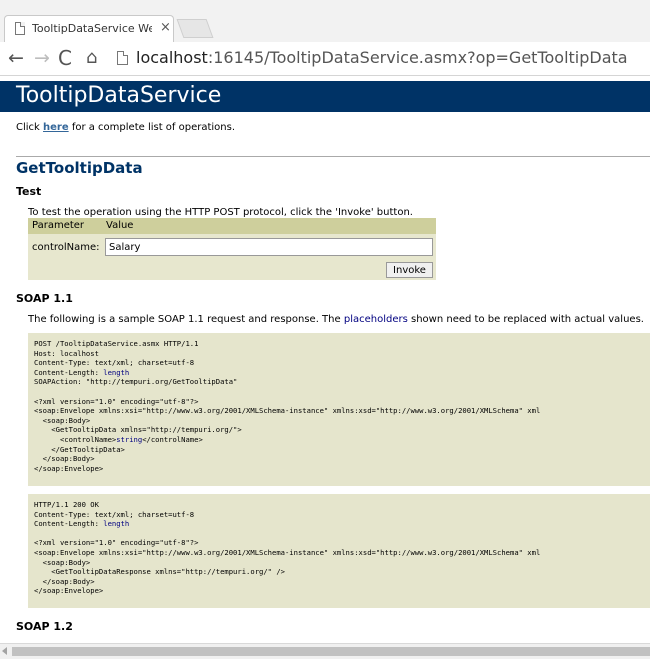  I want to click on service-header: TooltipDataService, so click(325, 96).